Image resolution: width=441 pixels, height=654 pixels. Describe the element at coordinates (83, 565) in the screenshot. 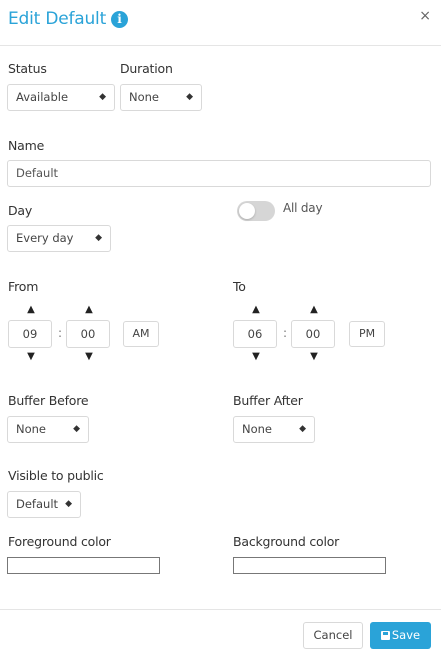

I see `foreground-color-input` at that location.